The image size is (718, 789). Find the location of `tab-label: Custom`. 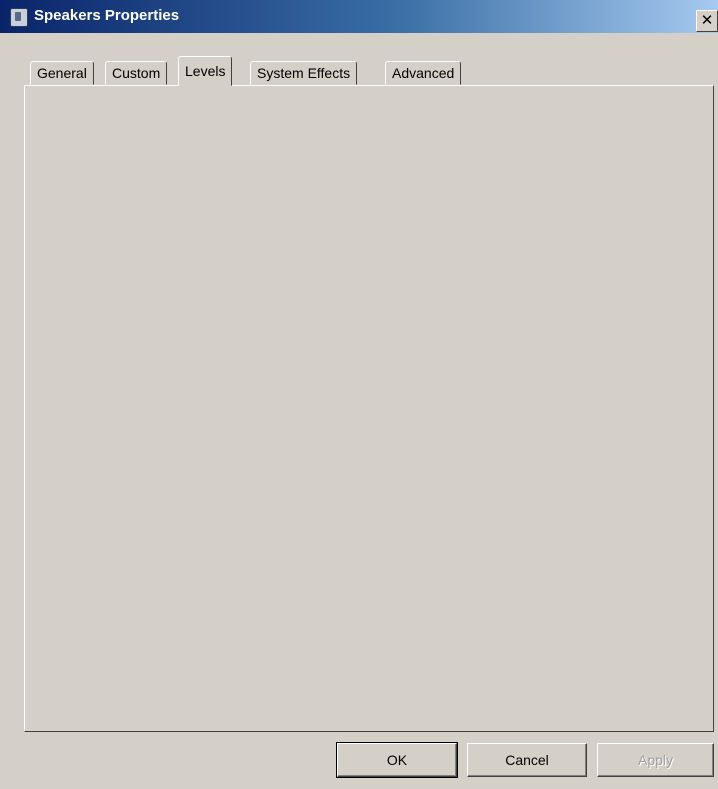

tab-label: Custom is located at coordinates (136, 73).